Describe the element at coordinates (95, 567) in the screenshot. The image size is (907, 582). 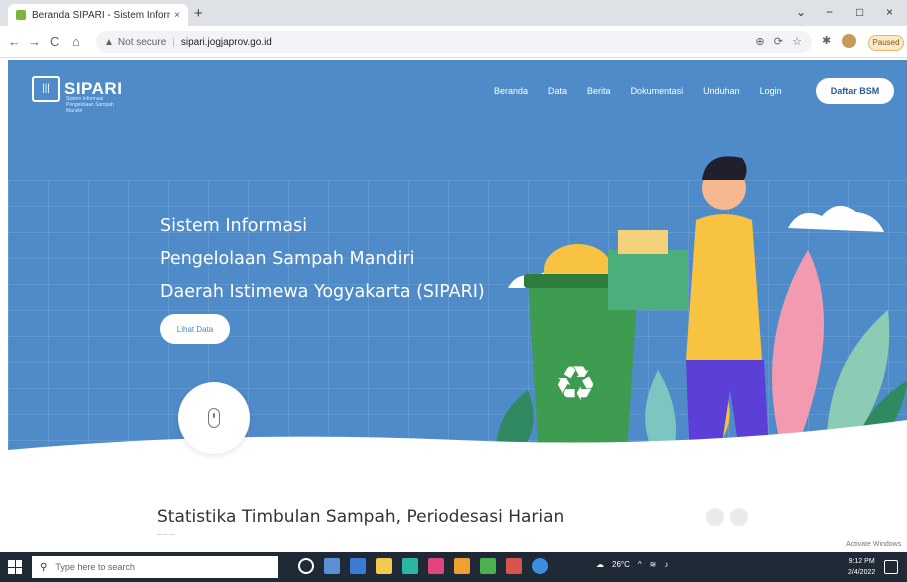
I see `search-placeholder: Type here to search` at that location.